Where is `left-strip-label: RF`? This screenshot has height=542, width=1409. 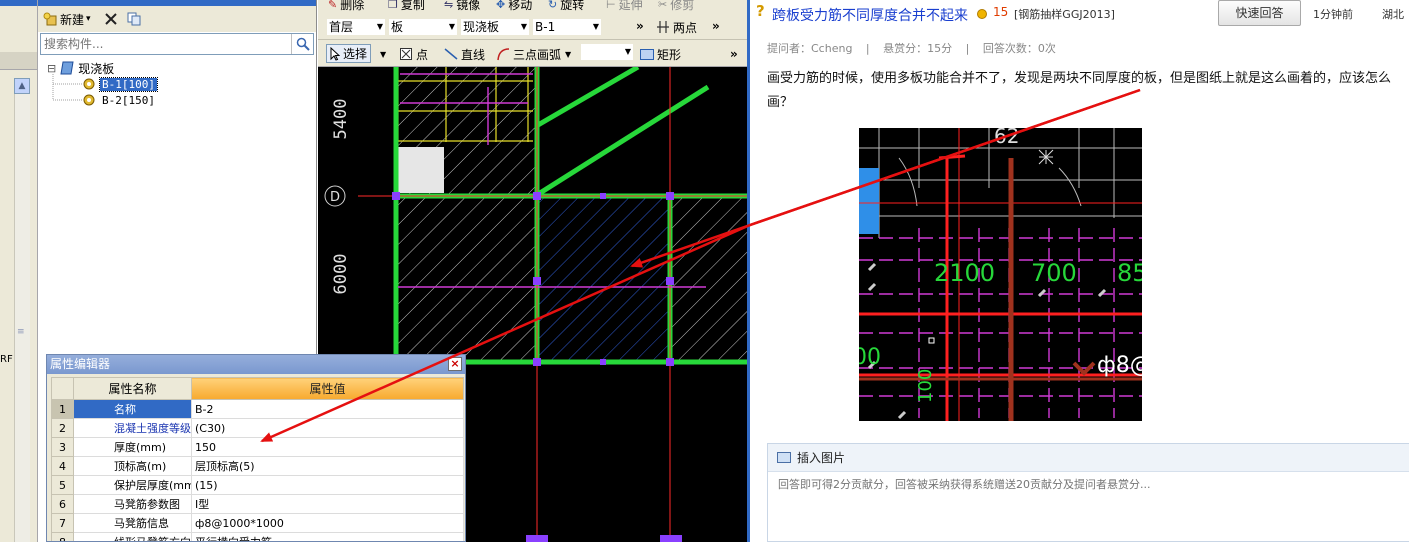
left-strip-label: RF is located at coordinates (6, 359).